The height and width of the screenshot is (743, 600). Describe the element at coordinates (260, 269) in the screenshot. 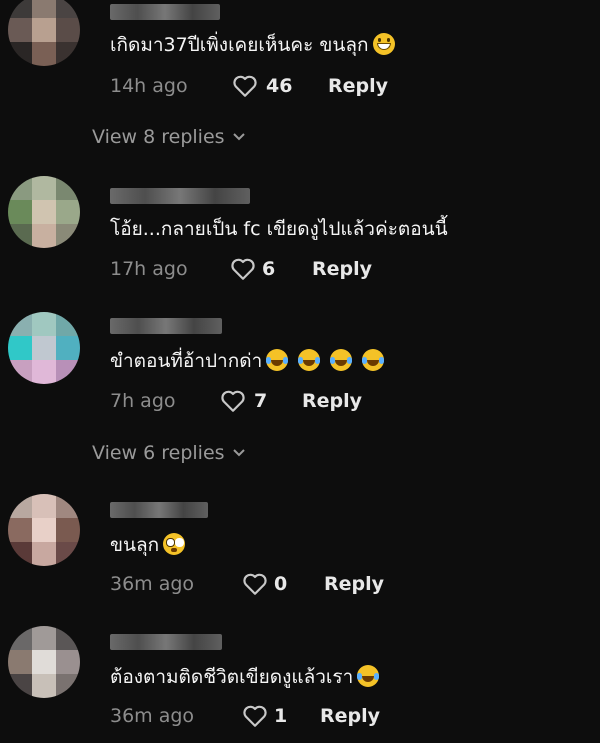

I see `comment-meta: 17h ago 6 Reply` at that location.